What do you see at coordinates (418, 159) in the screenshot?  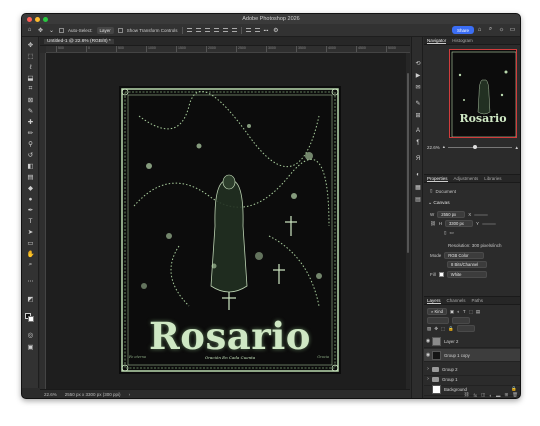 I see `glyphs-icon: Я` at bounding box center [418, 159].